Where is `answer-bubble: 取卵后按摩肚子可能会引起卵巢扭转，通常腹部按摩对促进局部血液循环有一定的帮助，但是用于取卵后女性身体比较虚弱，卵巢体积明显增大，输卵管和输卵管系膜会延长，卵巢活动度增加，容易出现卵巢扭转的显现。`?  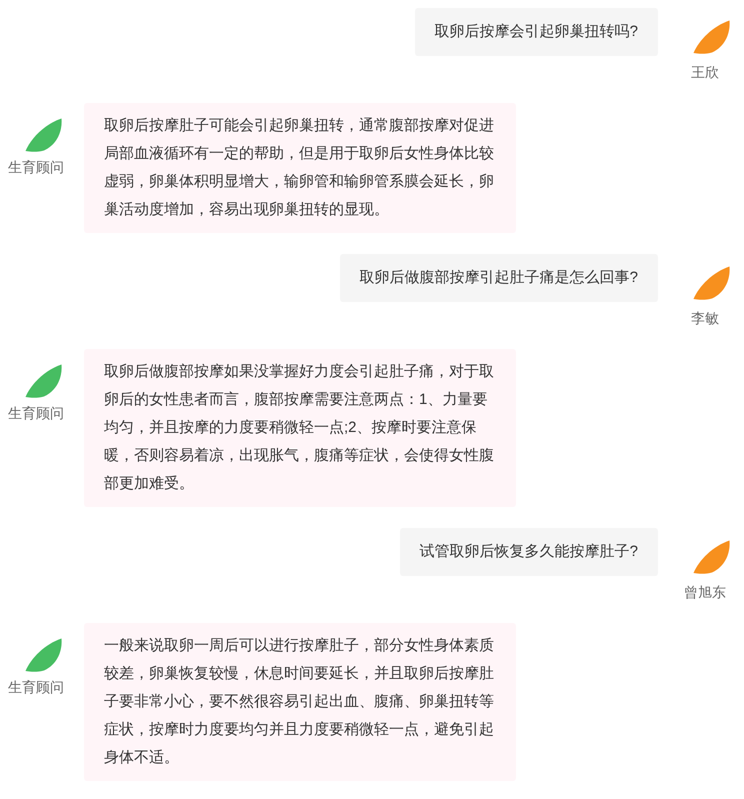
answer-bubble: 取卵后按摩肚子可能会引起卵巢扭转，通常腹部按摩对促进局部血液循环有一定的帮助，但是用于取卵后女性身体比较虚弱，卵巢体积明显增大，输卵管和输卵管系膜会延长，卵巢活动度增加，容易出现卵巢扭转的显现。 is located at coordinates (300, 168).